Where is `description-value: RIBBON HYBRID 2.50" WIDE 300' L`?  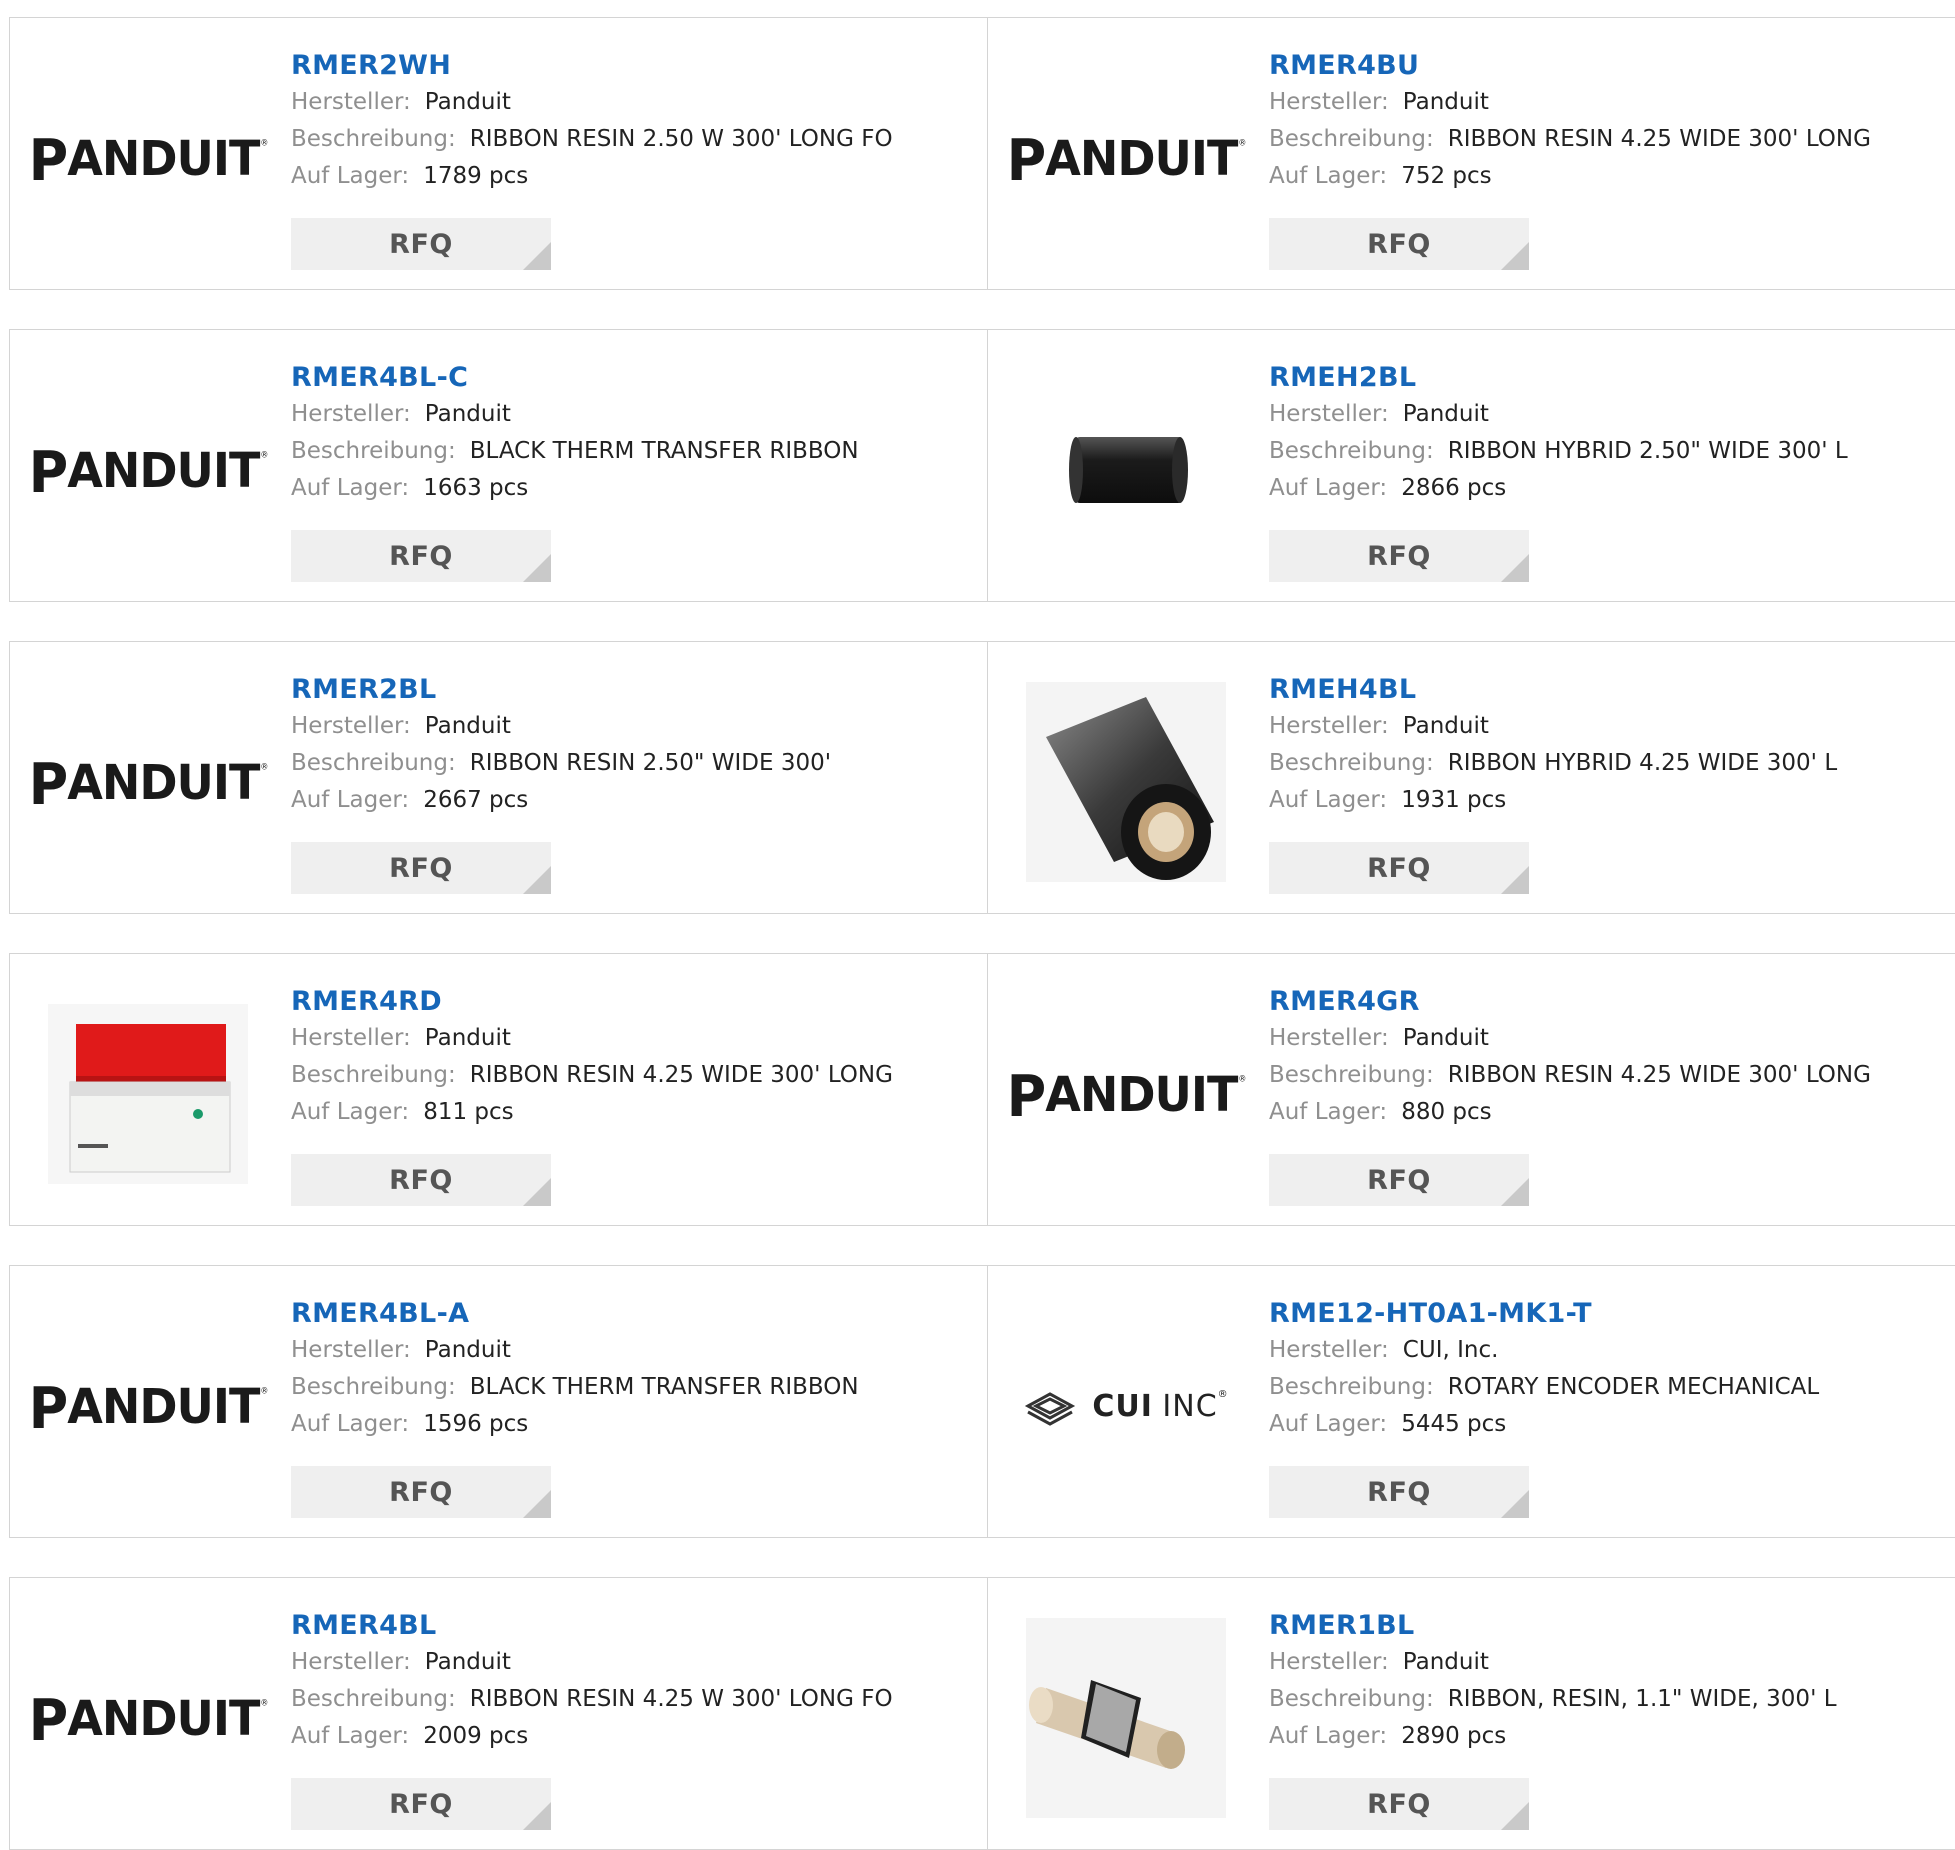 description-value: RIBBON HYBRID 2.50" WIDE 300' L is located at coordinates (1647, 451).